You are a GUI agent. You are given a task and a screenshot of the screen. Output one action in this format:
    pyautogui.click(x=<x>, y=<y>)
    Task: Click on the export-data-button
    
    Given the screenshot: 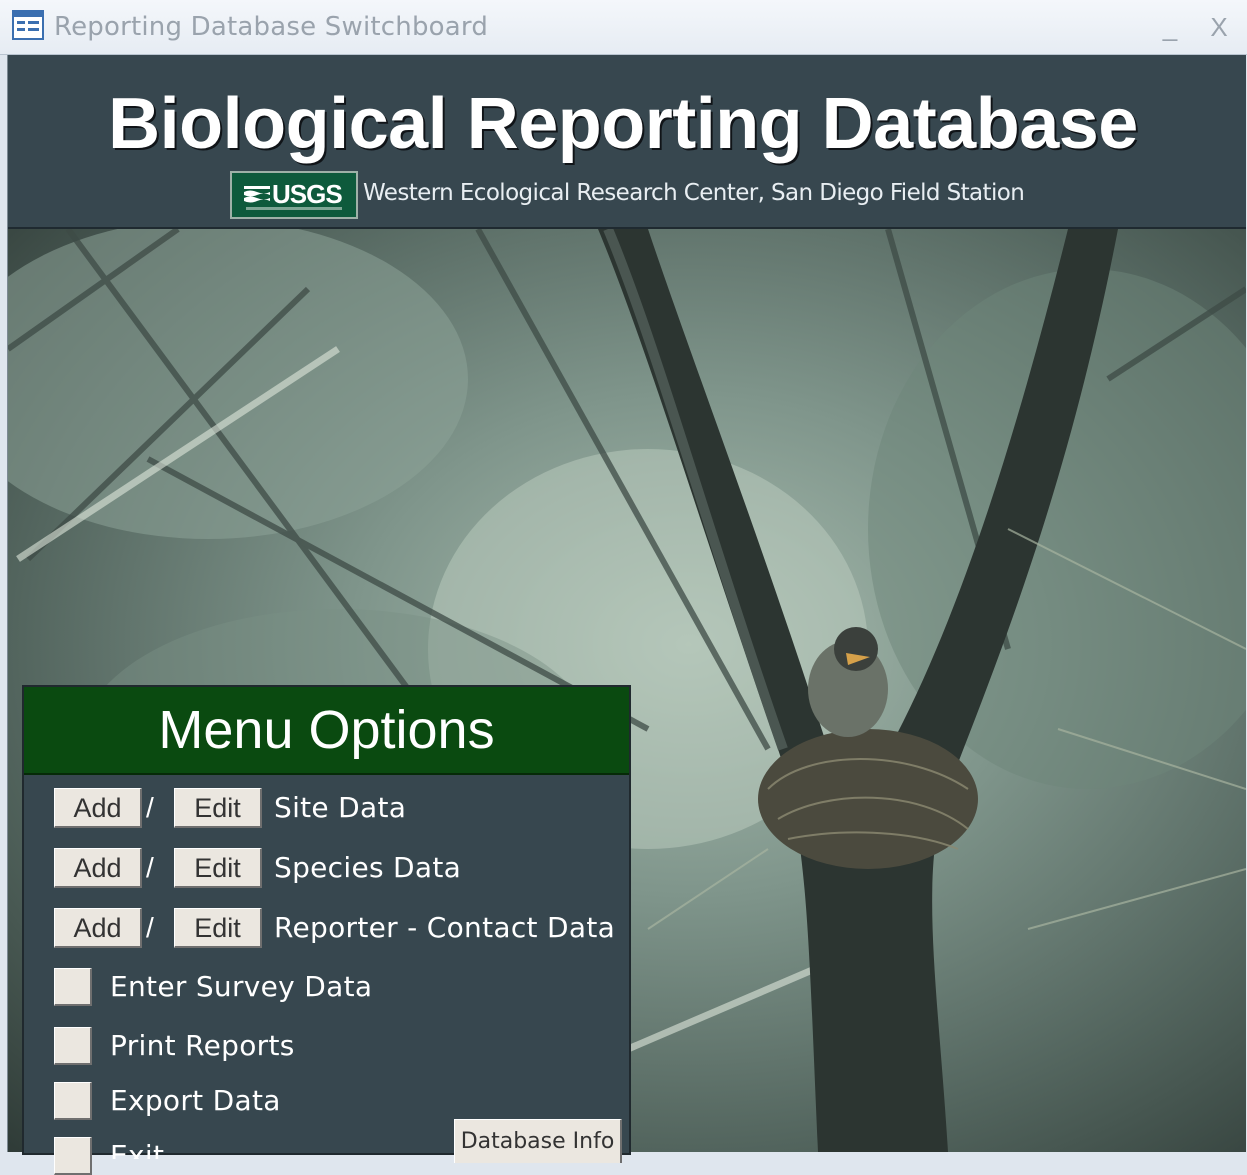 What is the action you would take?
    pyautogui.click(x=73, y=1101)
    